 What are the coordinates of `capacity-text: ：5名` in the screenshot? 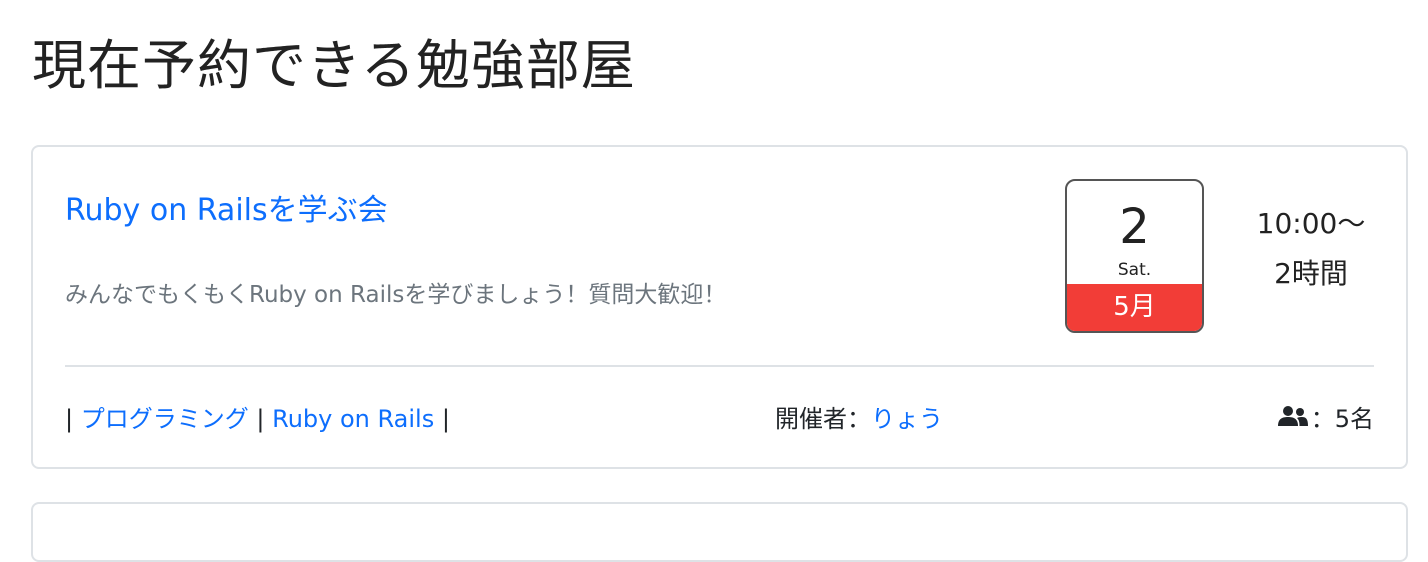 It's located at (1342, 419).